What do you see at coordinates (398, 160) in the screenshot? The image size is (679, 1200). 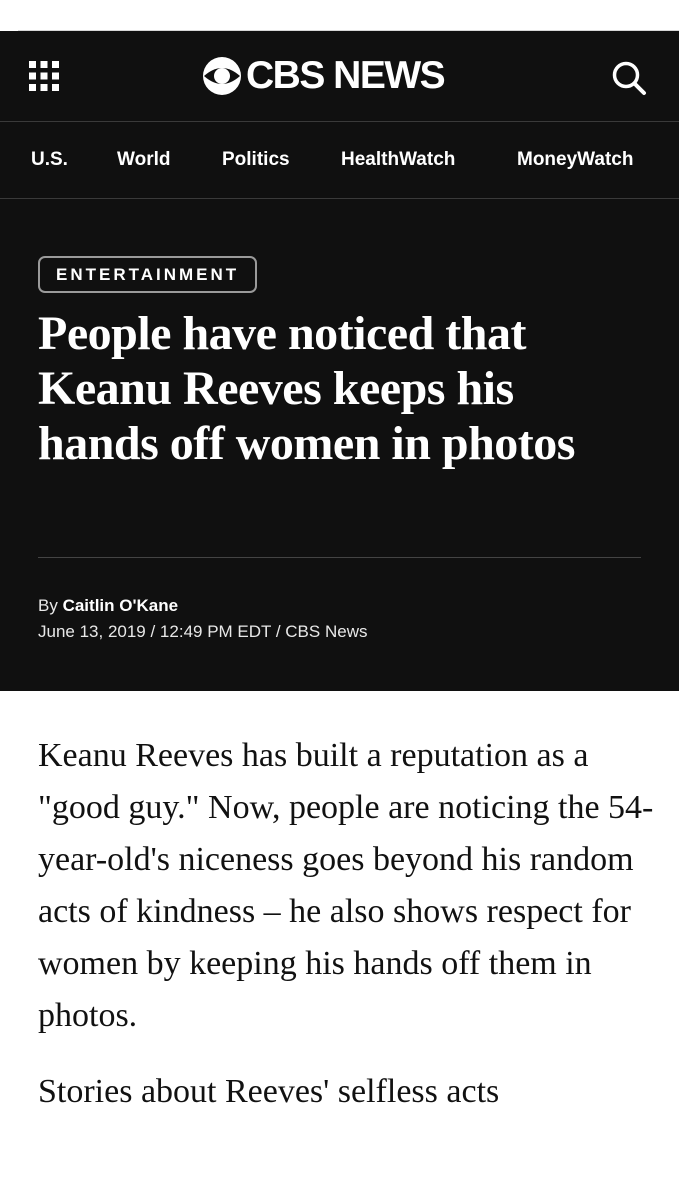 I see `nav-item-healthwatch: HealthWatch` at bounding box center [398, 160].